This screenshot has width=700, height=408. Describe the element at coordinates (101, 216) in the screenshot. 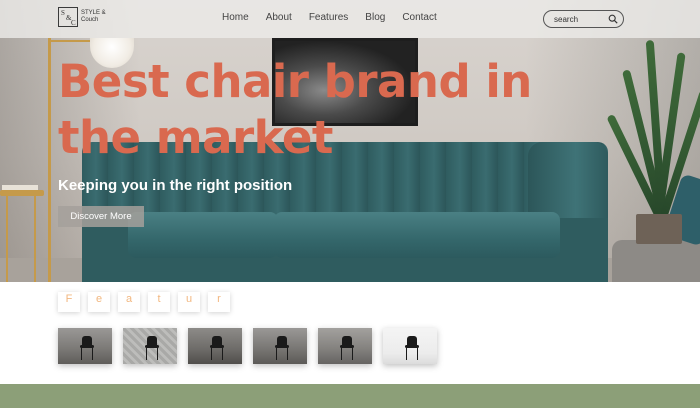

I see `discover-more-button: Discover More` at that location.